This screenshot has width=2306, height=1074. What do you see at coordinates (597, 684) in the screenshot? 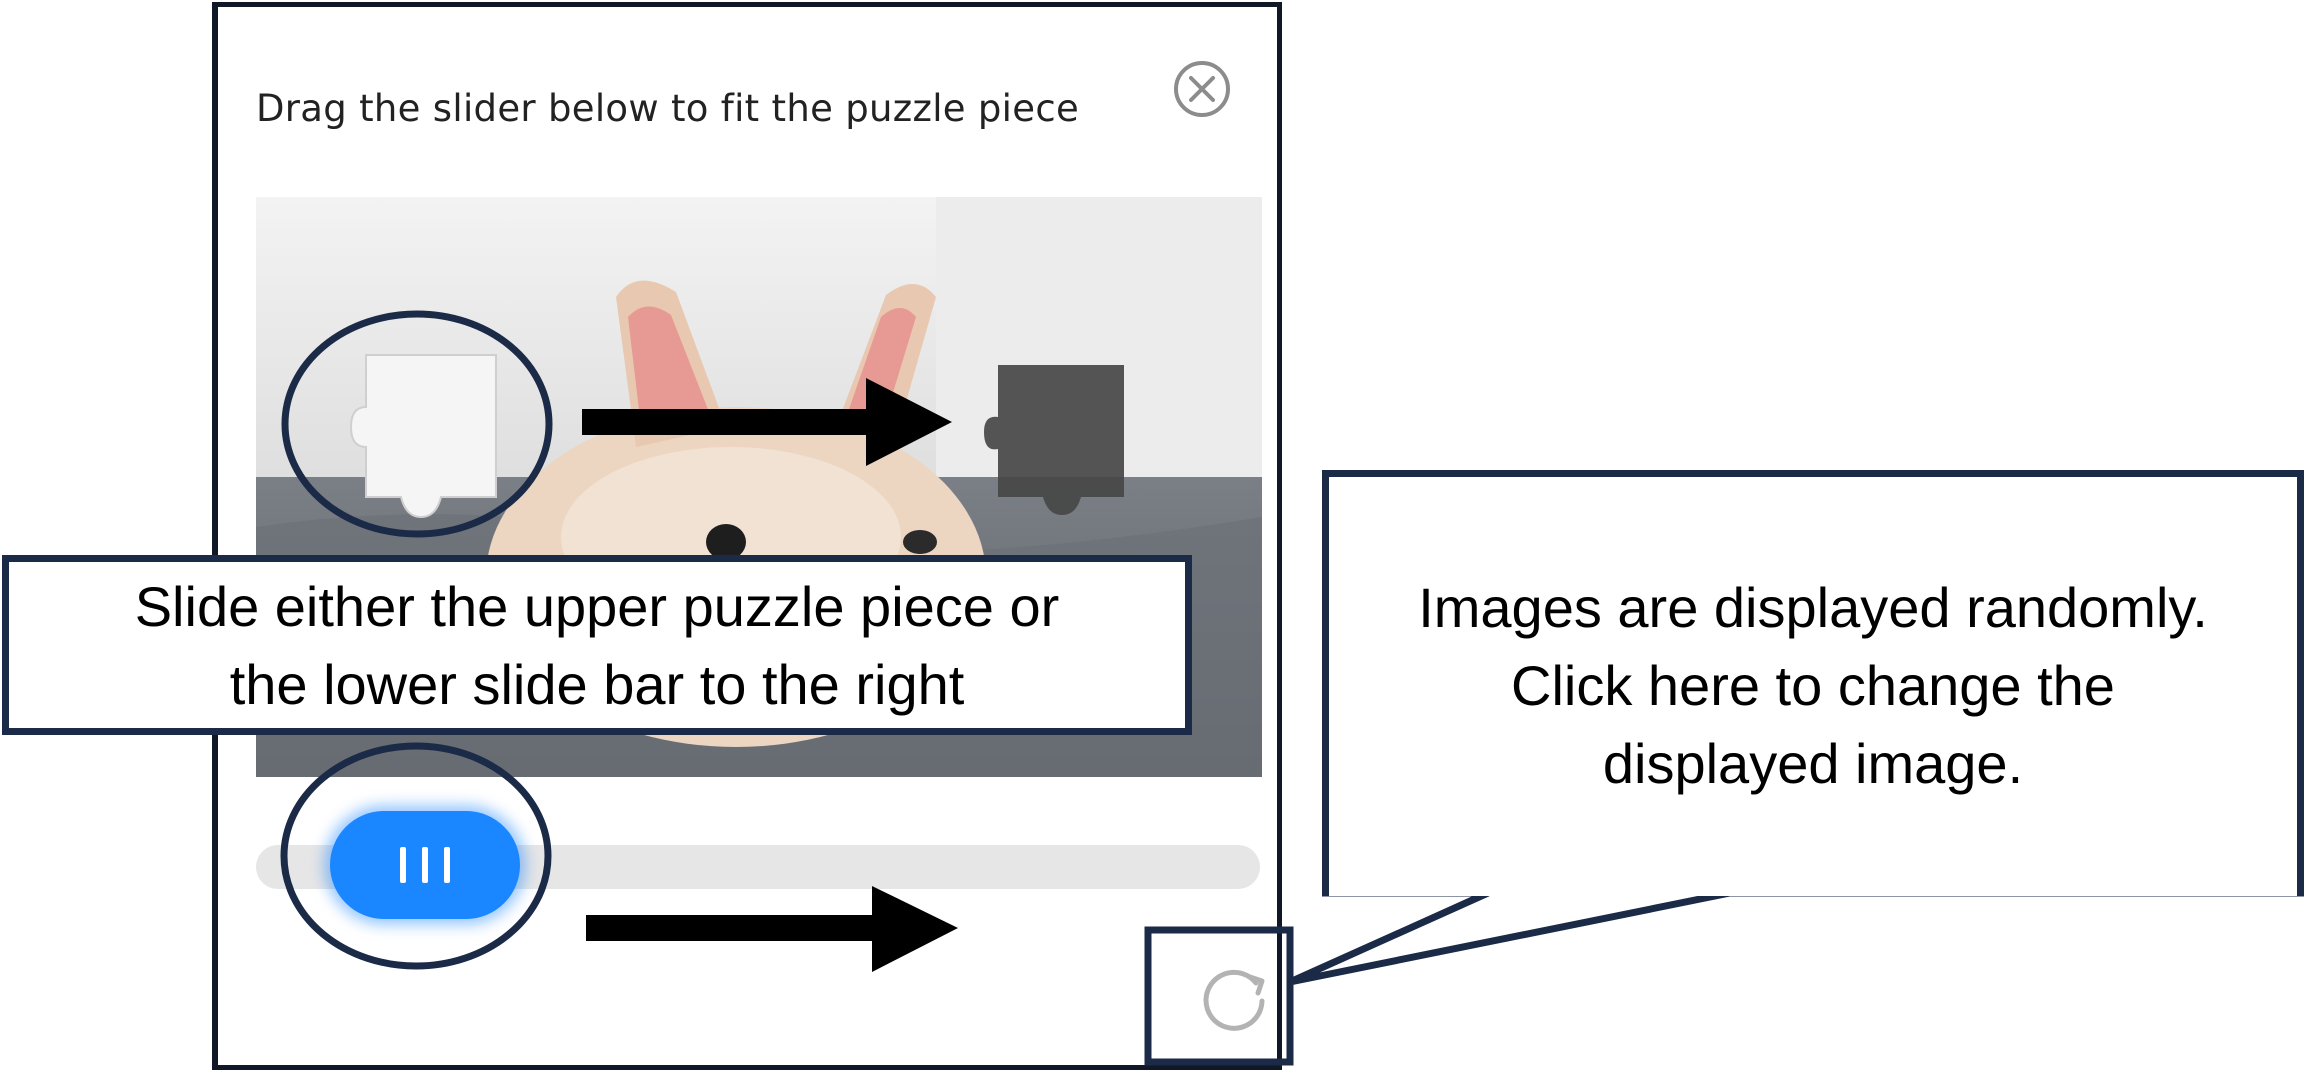
I see `slide-instruction-line2: the lower slide bar to the right` at bounding box center [597, 684].